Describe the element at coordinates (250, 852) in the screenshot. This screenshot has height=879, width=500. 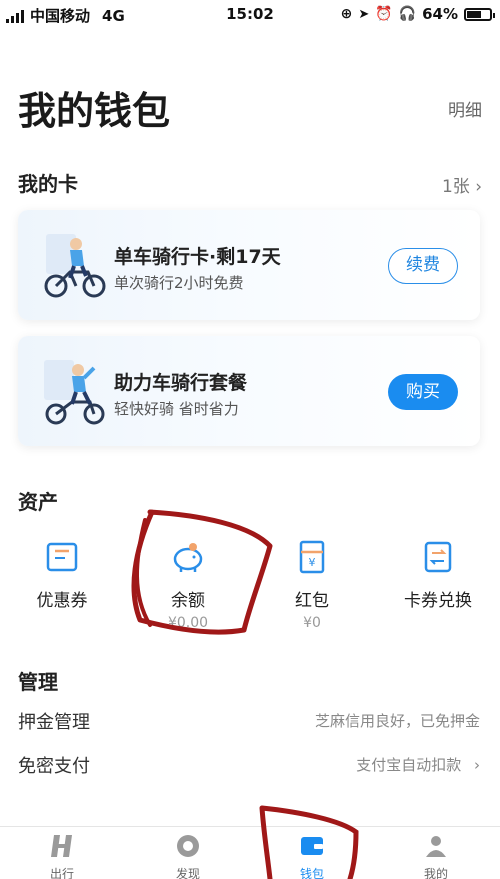
I see `tab-bar: 出行 发现 钱包 我的` at that location.